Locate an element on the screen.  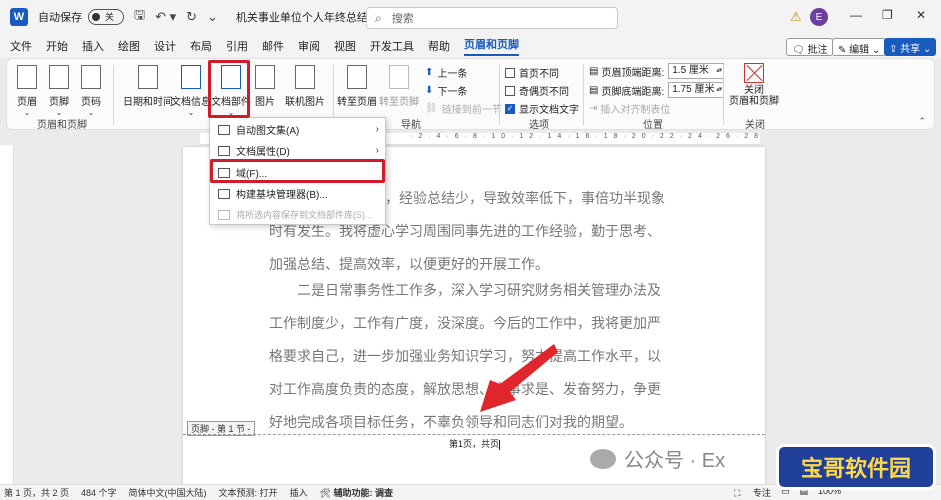
warning-icon: ⚠ is located at coordinates (796, 17).